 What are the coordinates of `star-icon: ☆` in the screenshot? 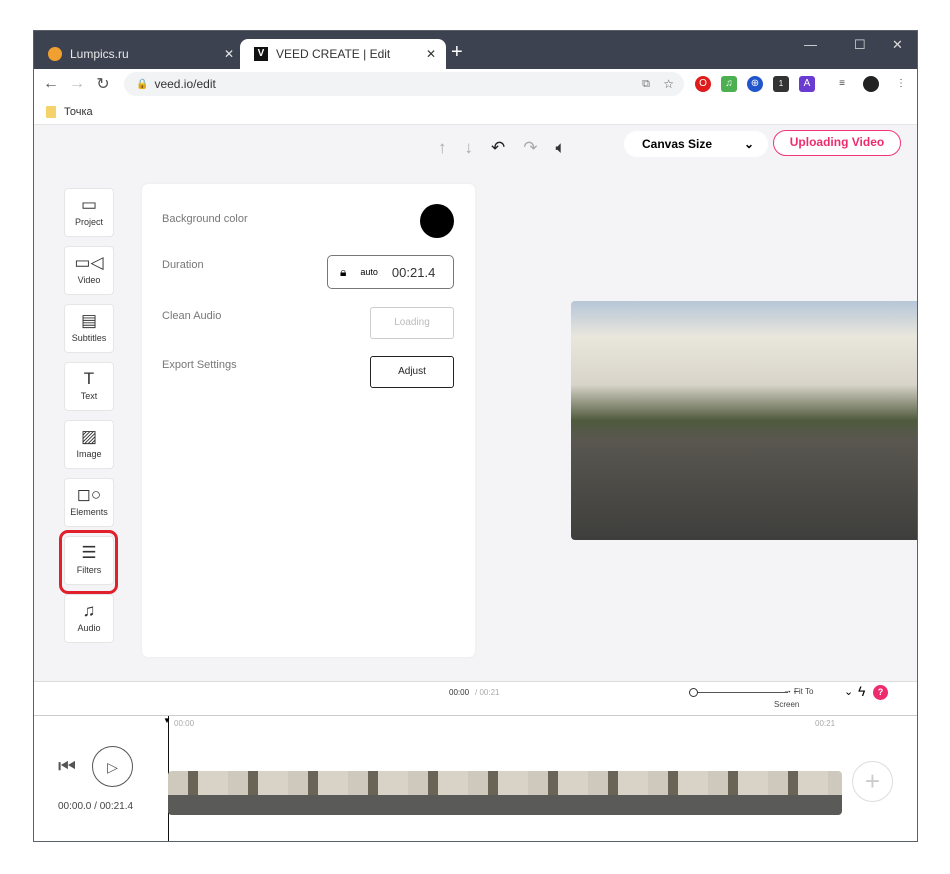 It's located at (668, 84).